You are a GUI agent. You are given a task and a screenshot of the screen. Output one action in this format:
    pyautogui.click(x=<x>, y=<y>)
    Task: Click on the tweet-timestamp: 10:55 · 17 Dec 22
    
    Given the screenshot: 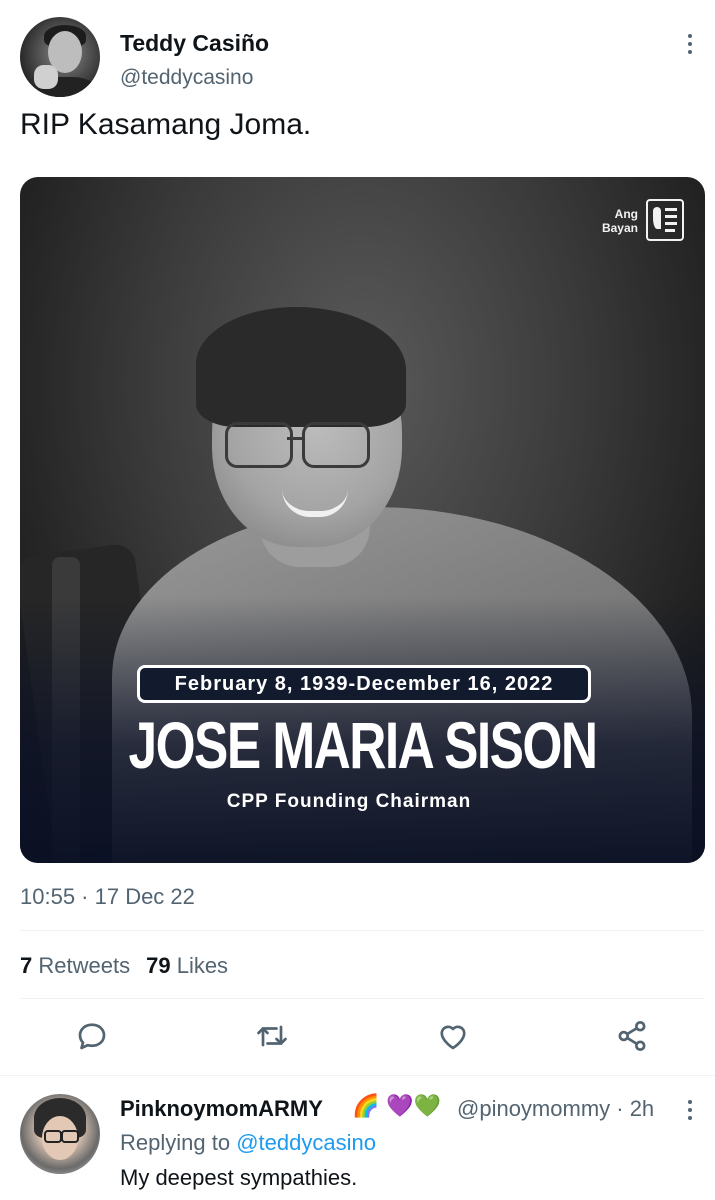 What is the action you would take?
    pyautogui.click(x=107, y=897)
    